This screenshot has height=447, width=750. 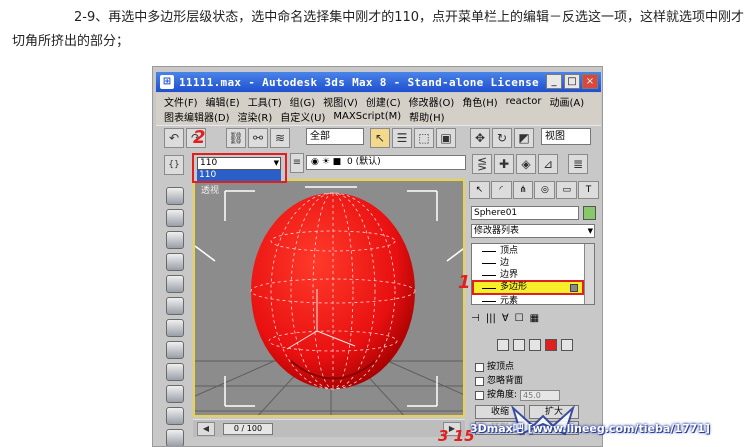 What do you see at coordinates (589, 213) in the screenshot?
I see `object-color-swatch` at bounding box center [589, 213].